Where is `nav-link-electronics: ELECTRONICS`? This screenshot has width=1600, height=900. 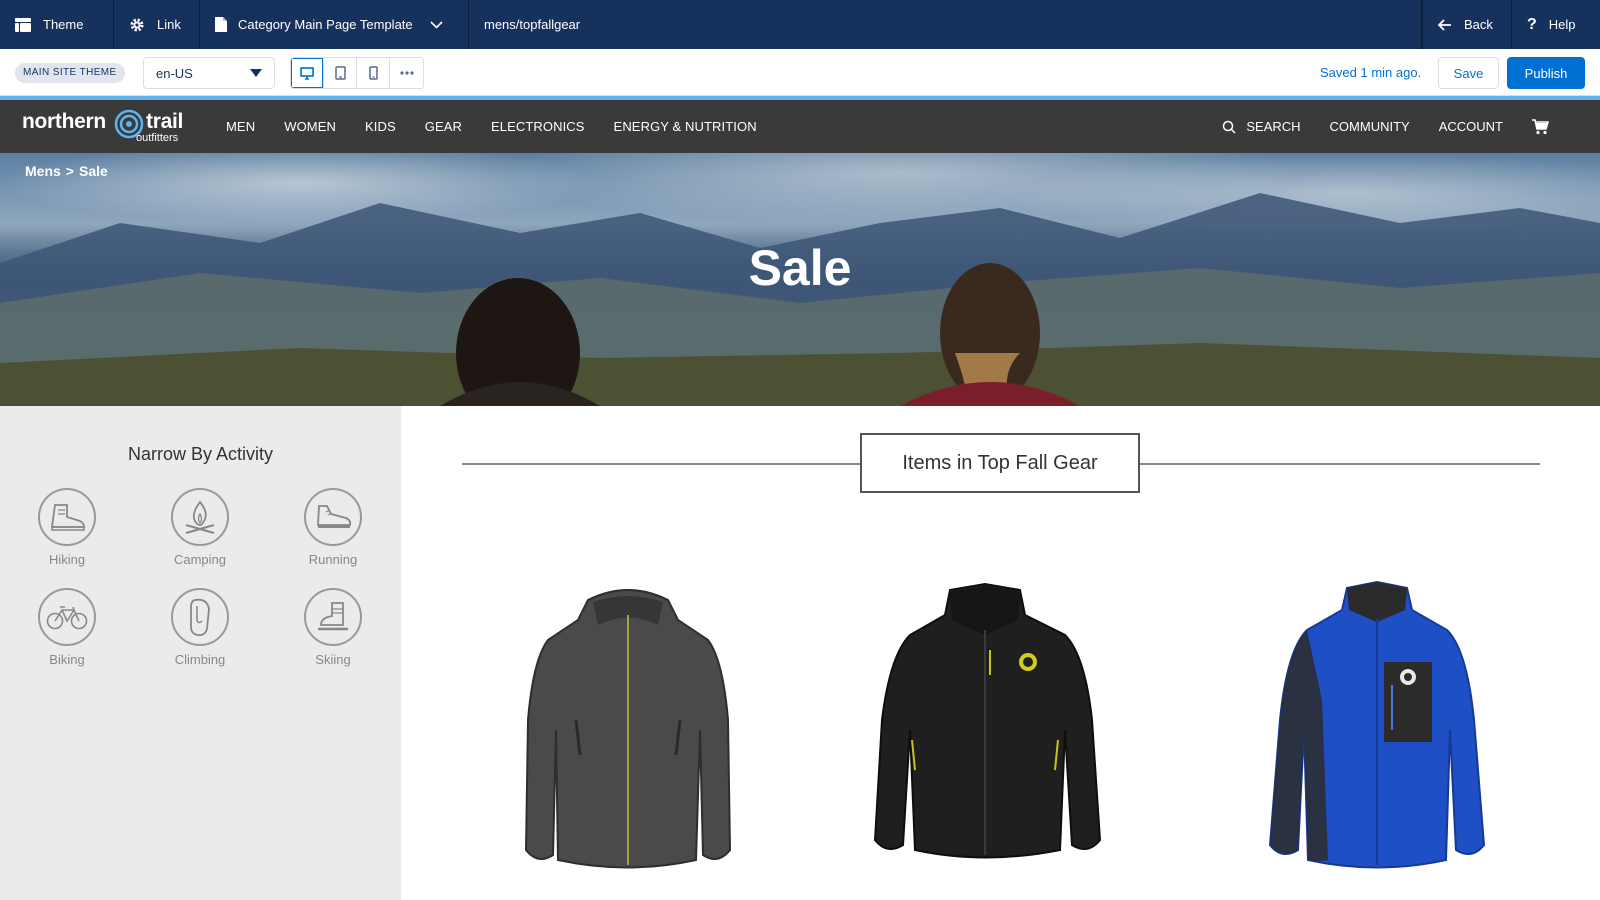 nav-link-electronics: ELECTRONICS is located at coordinates (538, 126).